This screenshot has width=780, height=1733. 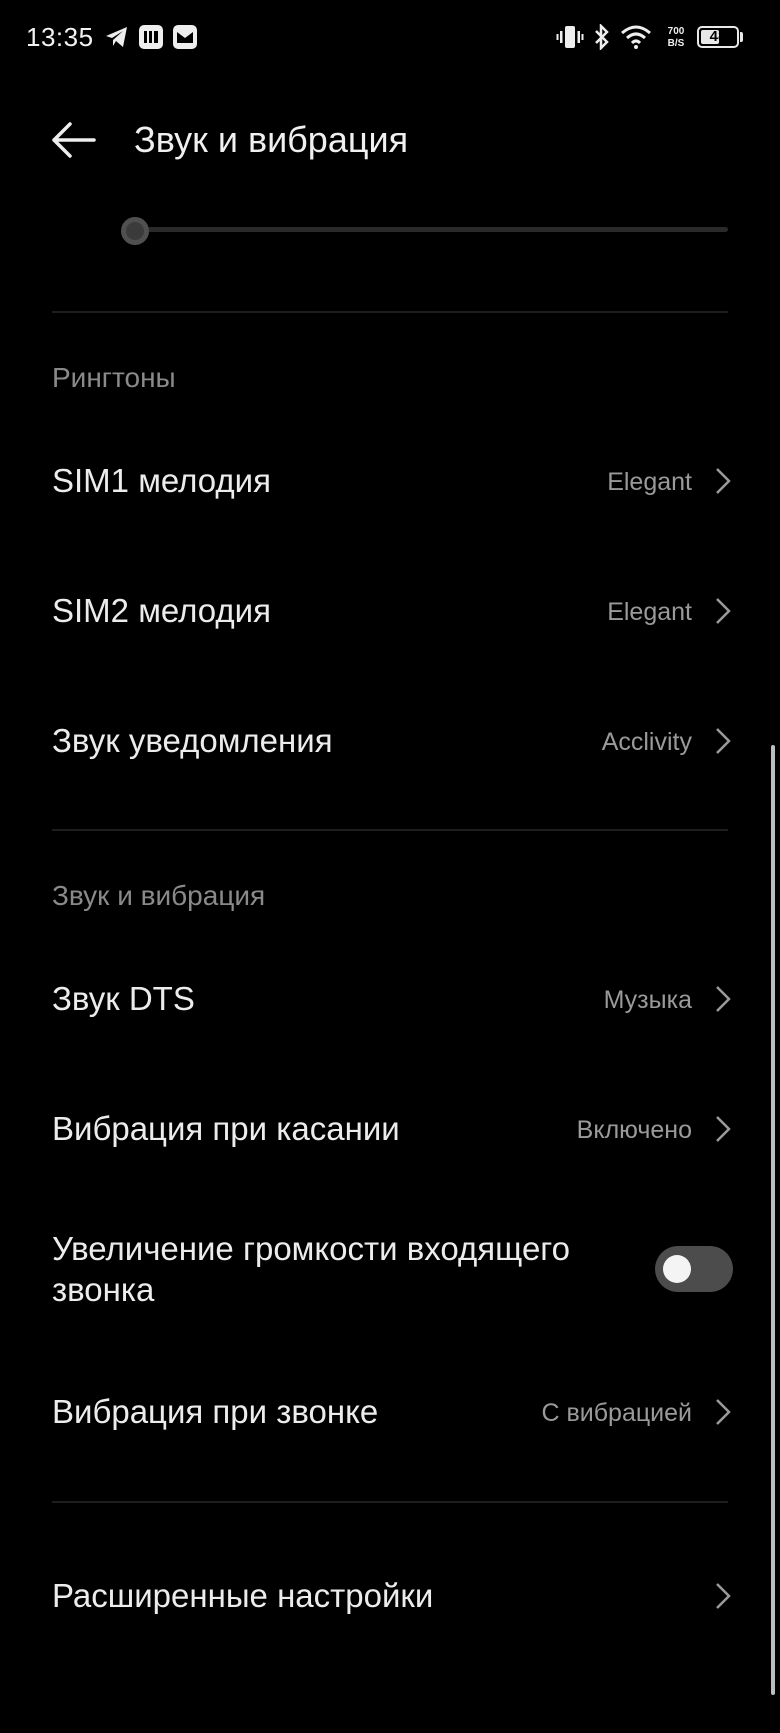 I want to click on battery-nub, so click(x=741, y=37).